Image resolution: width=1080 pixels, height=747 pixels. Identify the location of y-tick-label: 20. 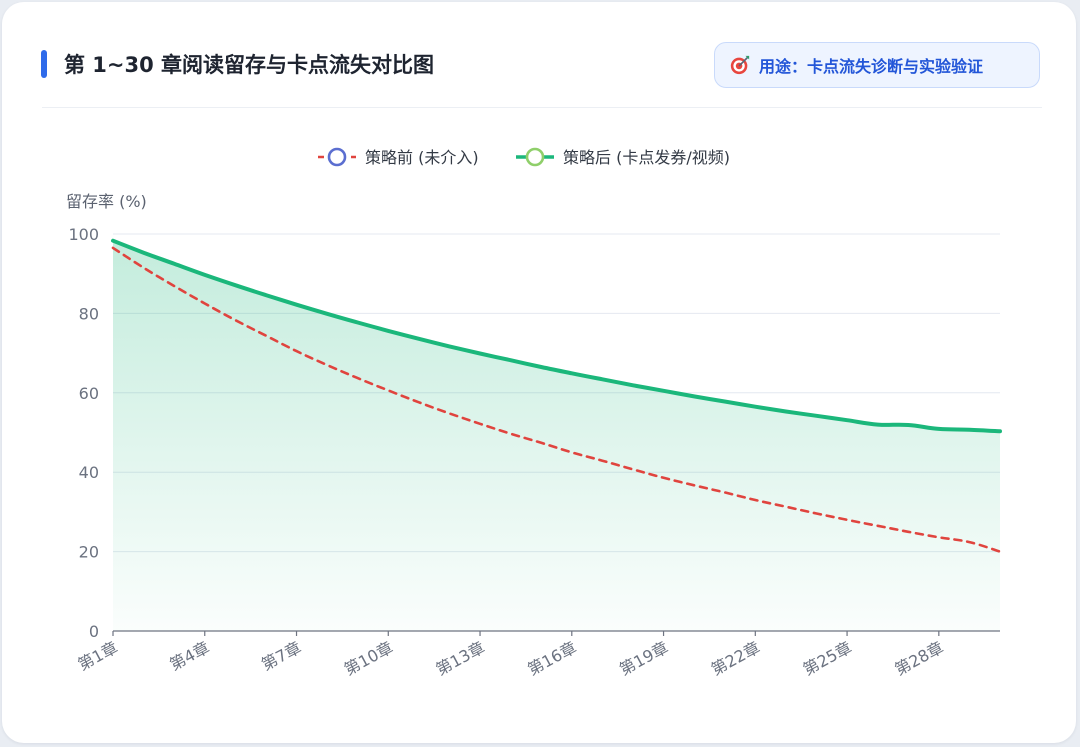
(89, 552).